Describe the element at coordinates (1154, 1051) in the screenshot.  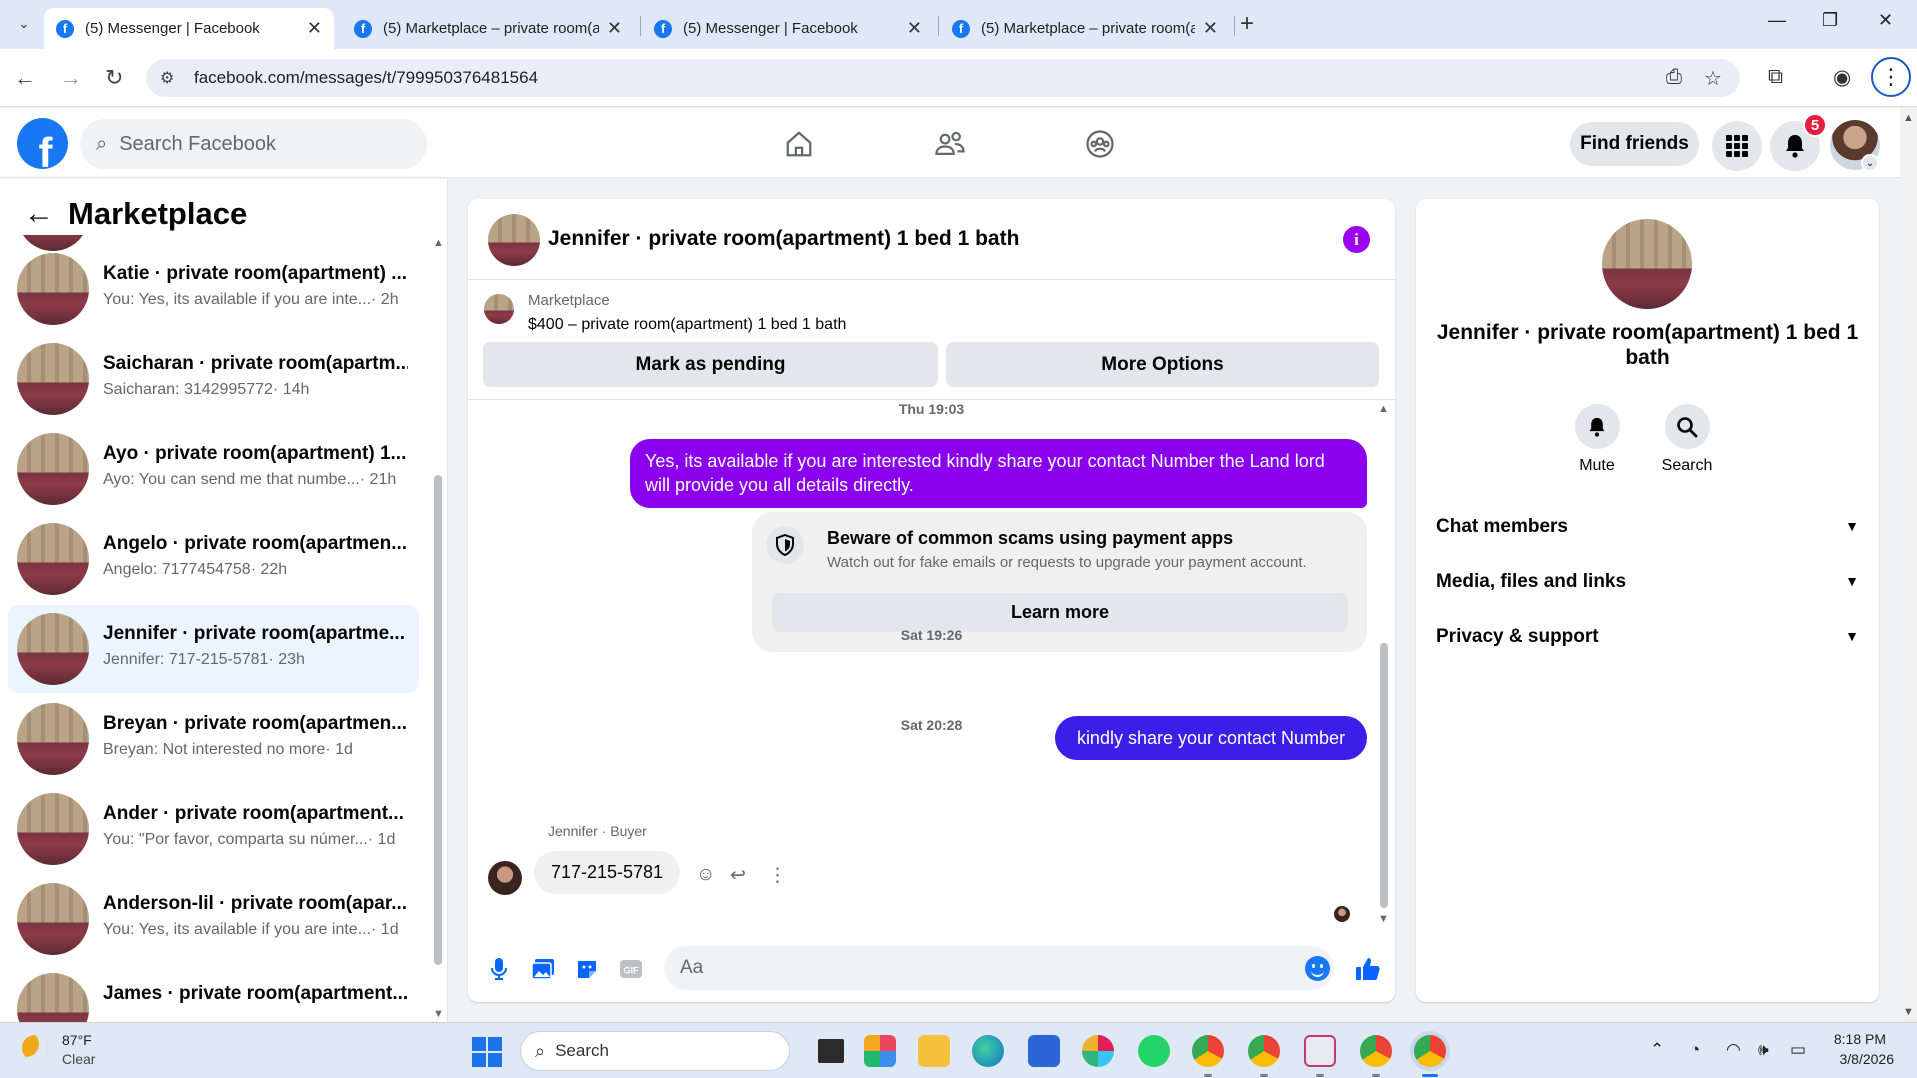
I see `whatsapp-icon` at that location.